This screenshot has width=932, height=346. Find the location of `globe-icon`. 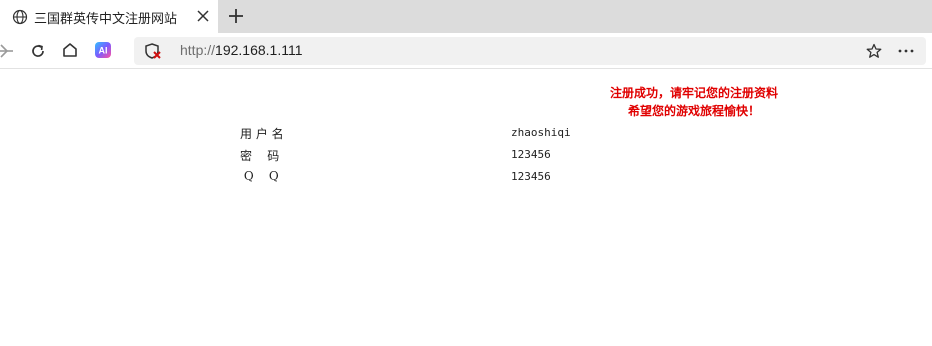

globe-icon is located at coordinates (20, 17).